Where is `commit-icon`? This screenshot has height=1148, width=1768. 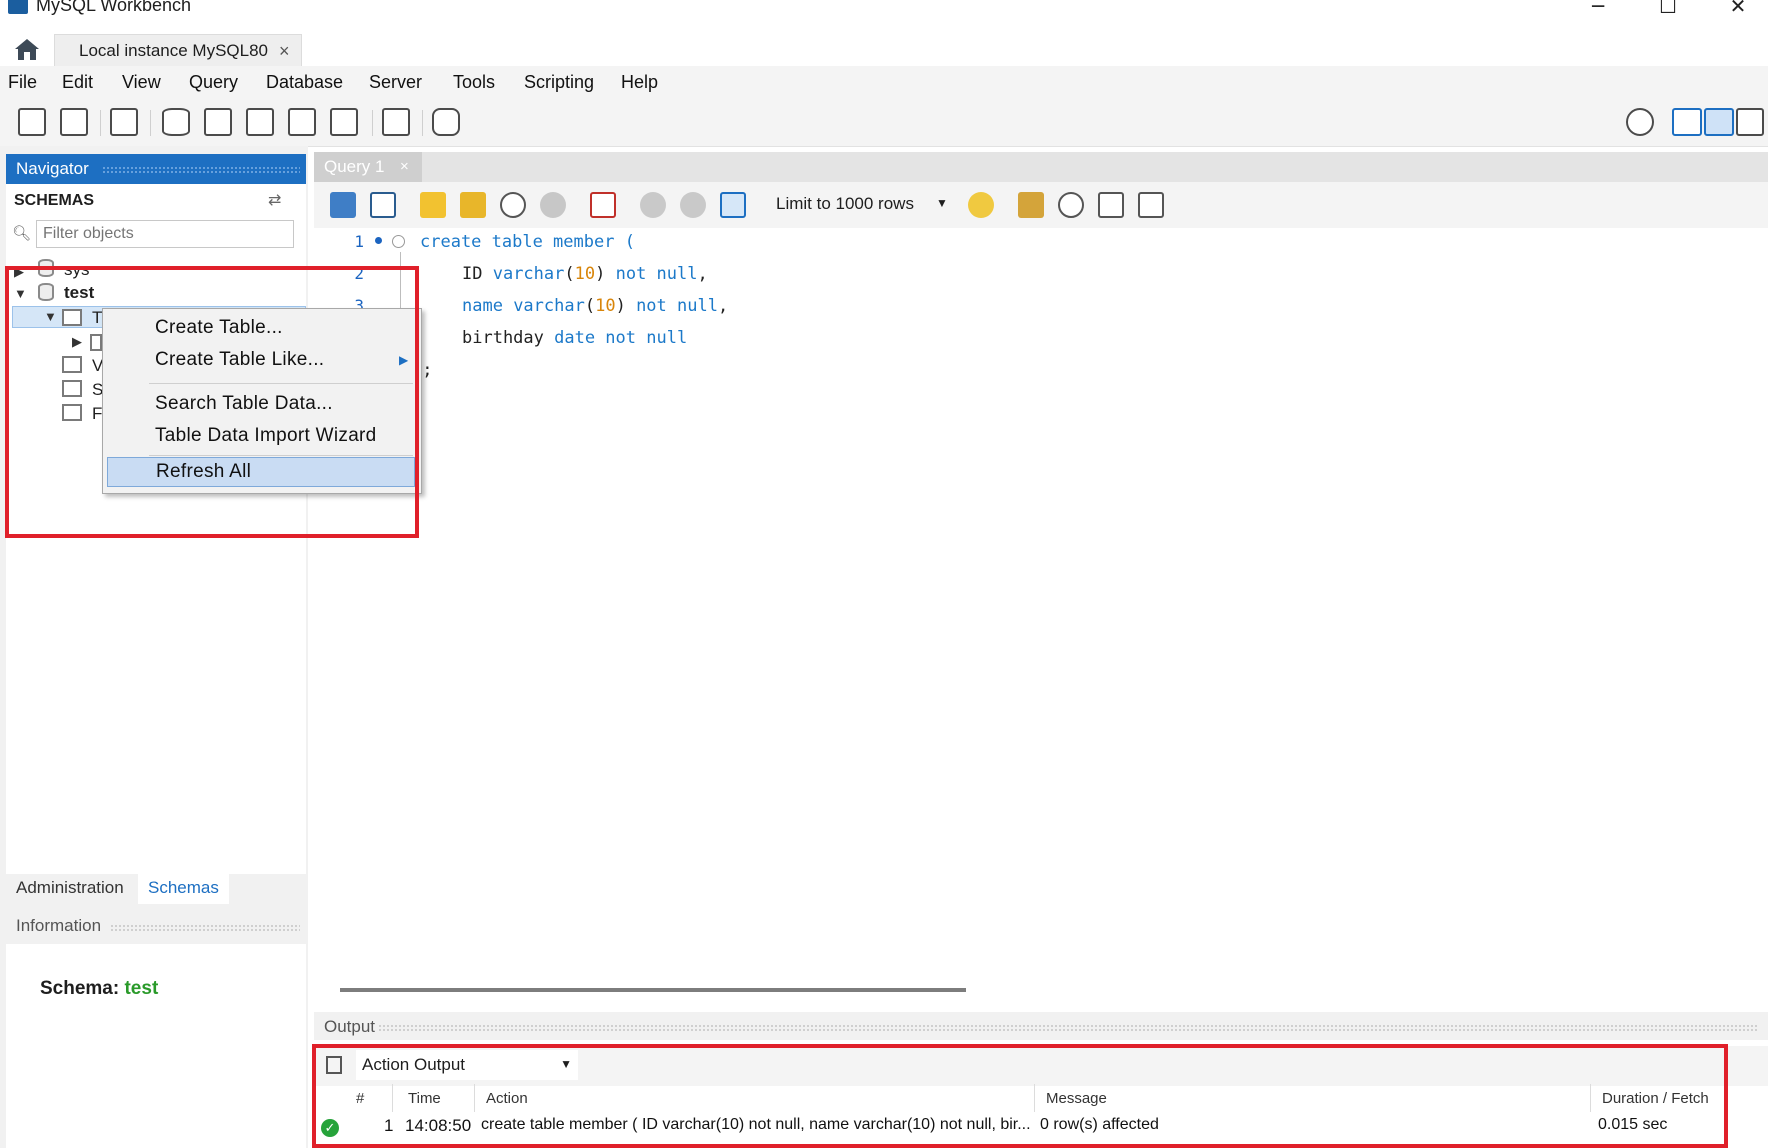
commit-icon is located at coordinates (653, 205).